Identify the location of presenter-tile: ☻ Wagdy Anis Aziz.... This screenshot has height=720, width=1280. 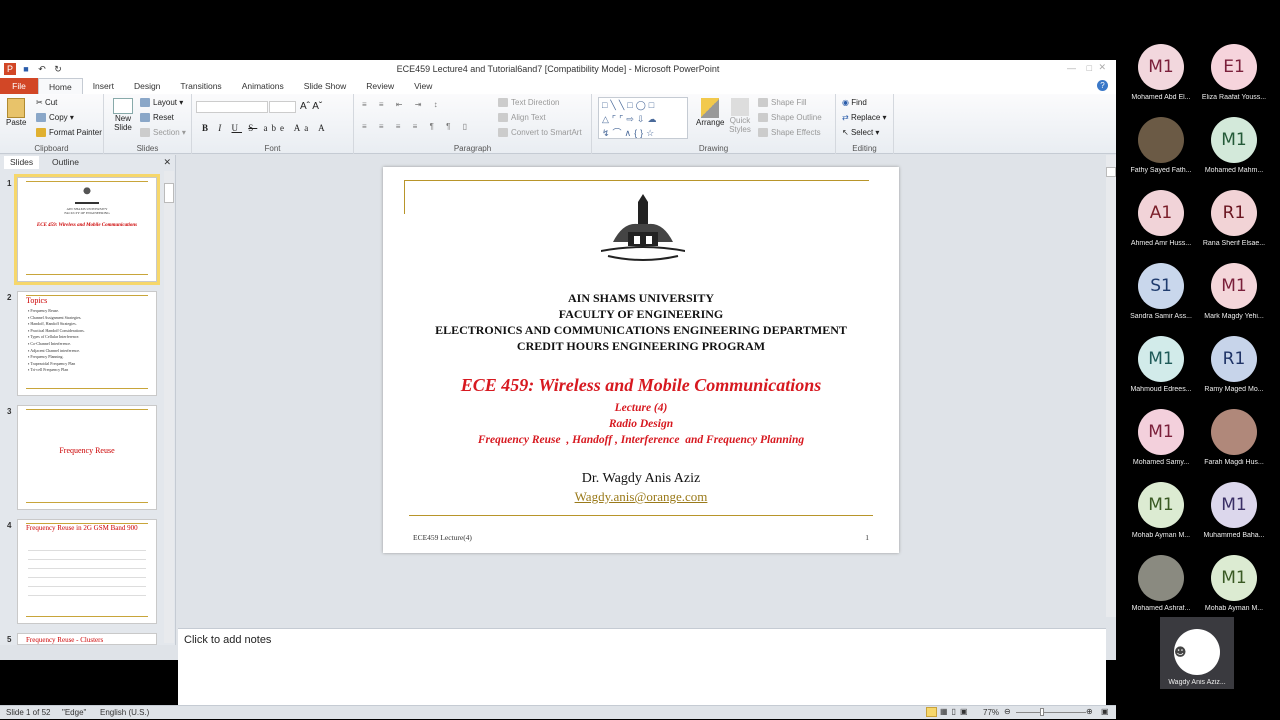
(1197, 653).